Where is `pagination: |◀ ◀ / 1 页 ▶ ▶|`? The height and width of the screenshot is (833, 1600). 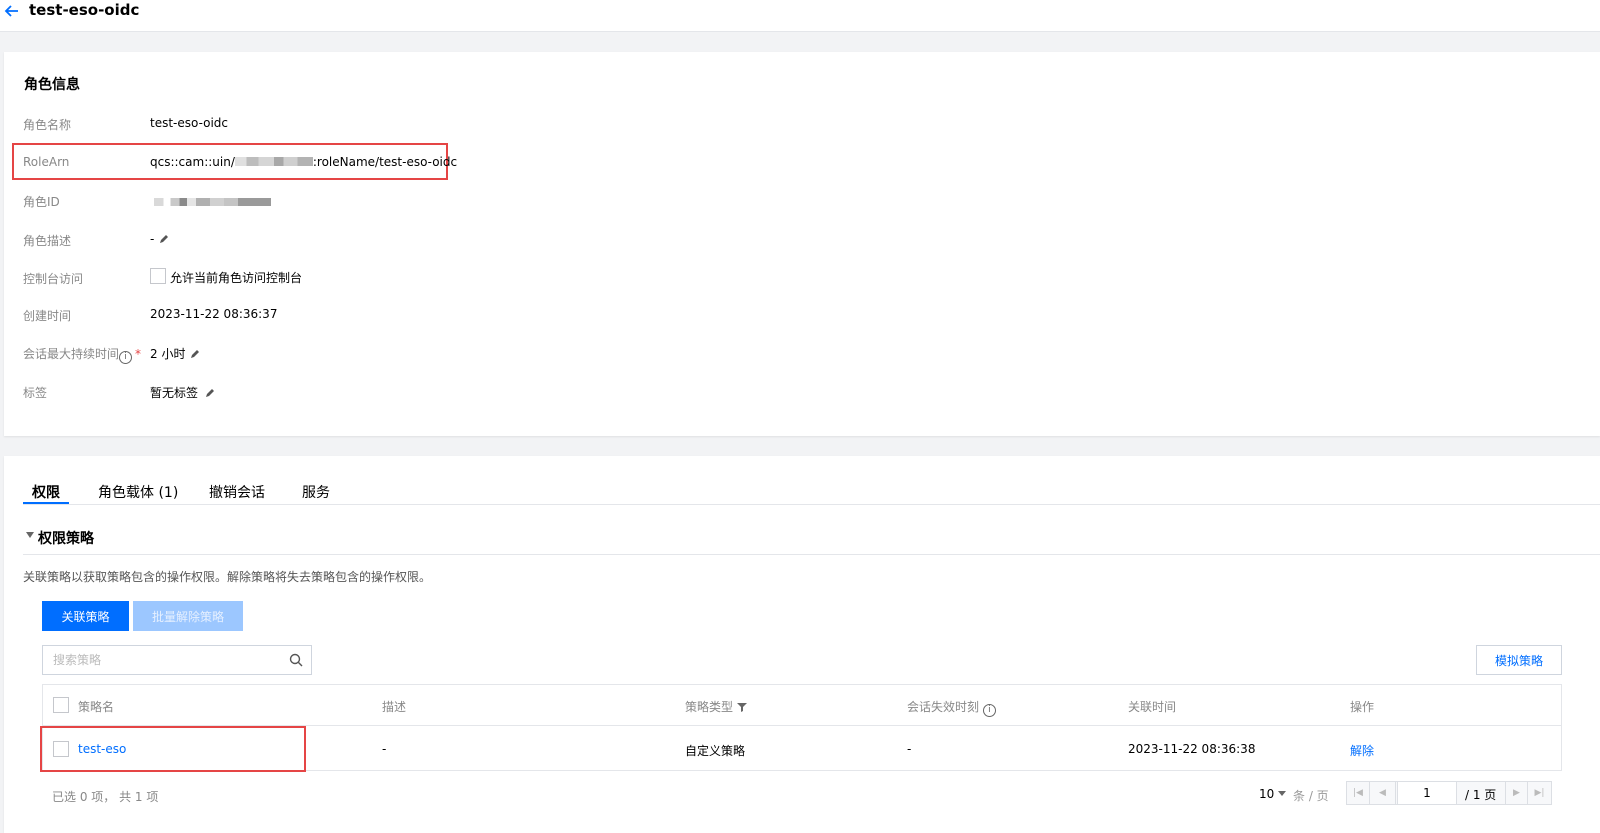
pagination: |◀ ◀ / 1 页 ▶ ▶| is located at coordinates (1449, 793).